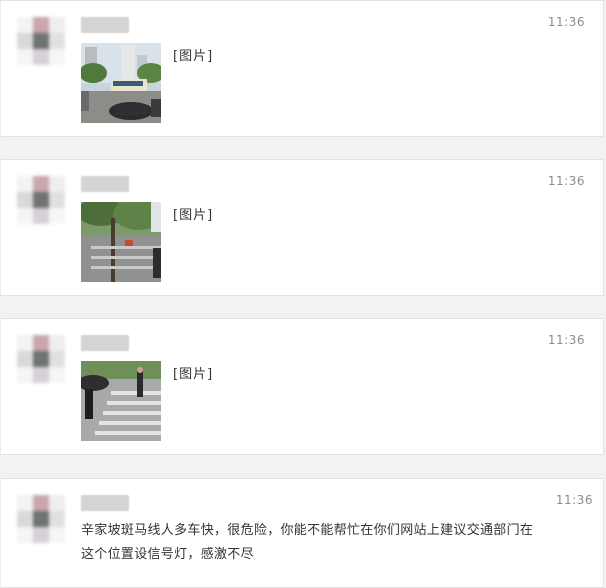 Image resolution: width=606 pixels, height=588 pixels. I want to click on message-text-line: 这个位置设信号灯，感激不尽, so click(167, 554).